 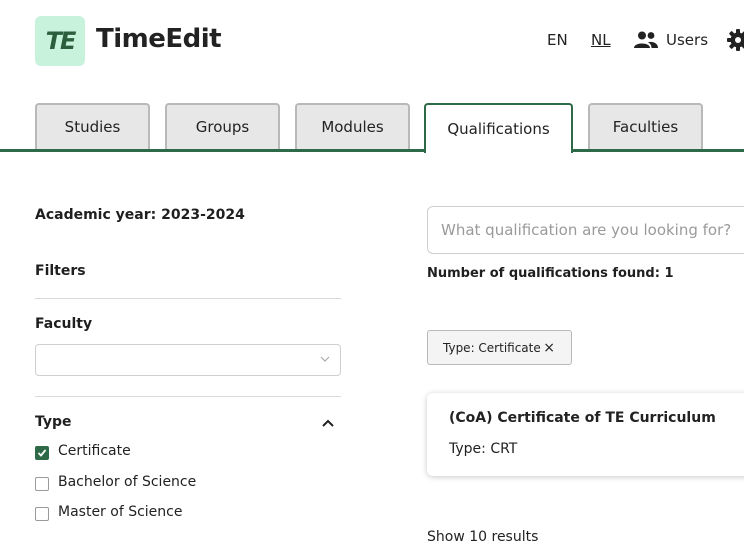 I want to click on bachelor-option-label: Bachelor of Science, so click(x=127, y=482).